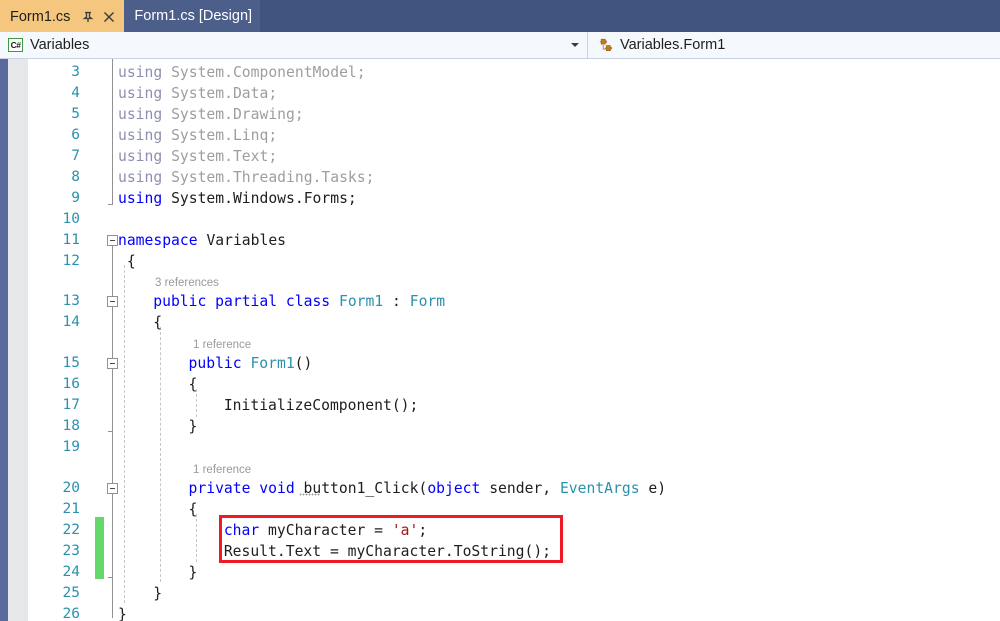 The image size is (1000, 621). Describe the element at coordinates (500, 363) in the screenshot. I see `code-line: 15 public Form1()` at that location.